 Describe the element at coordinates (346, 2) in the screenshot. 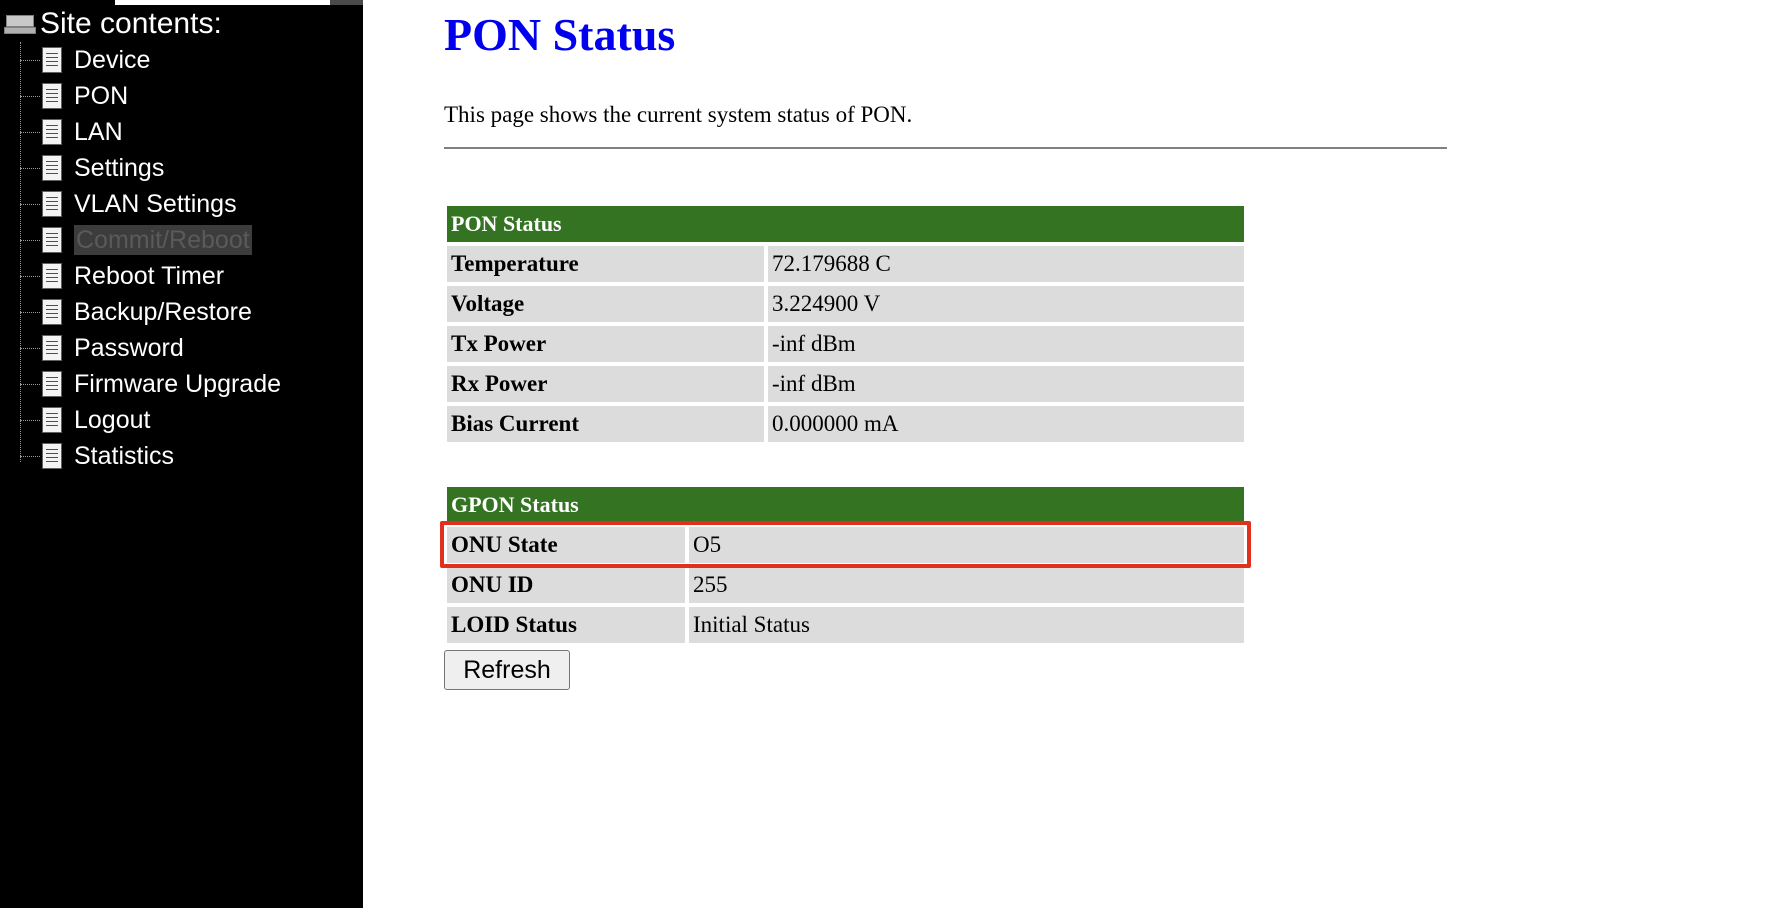

I see `sidebar-top-strip-dark` at that location.